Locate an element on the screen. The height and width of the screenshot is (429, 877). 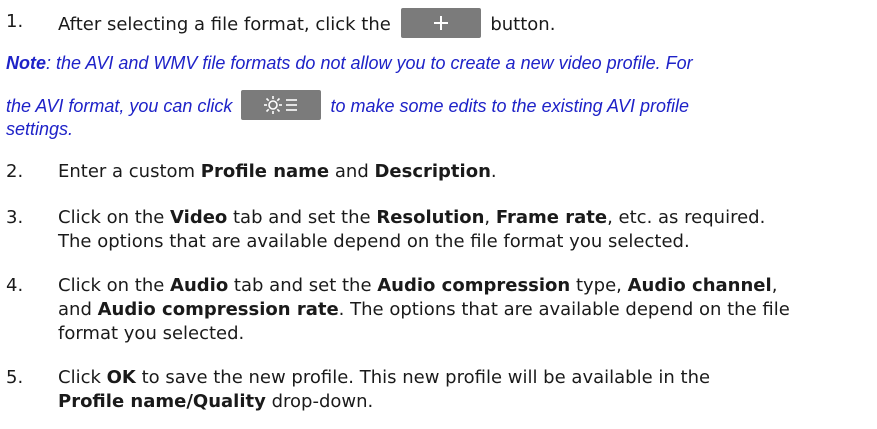
gear-menu-icon is located at coordinates (281, 105).